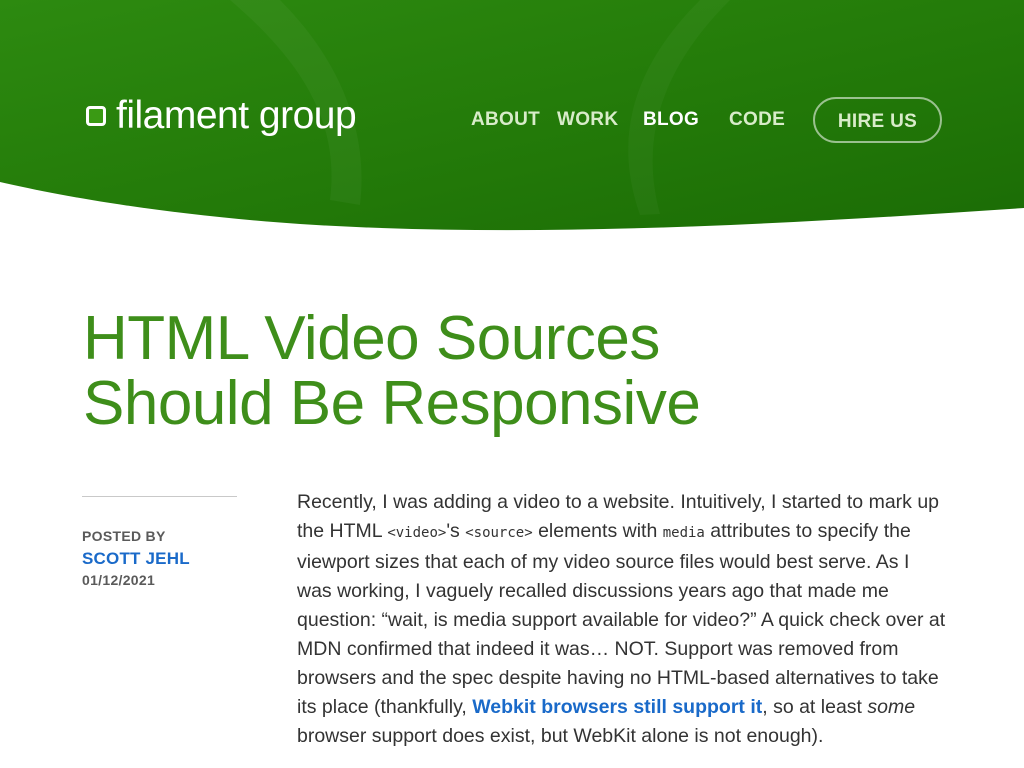  Describe the element at coordinates (617, 707) in the screenshot. I see `webkit-support-link: Webkit browsers still support it` at that location.